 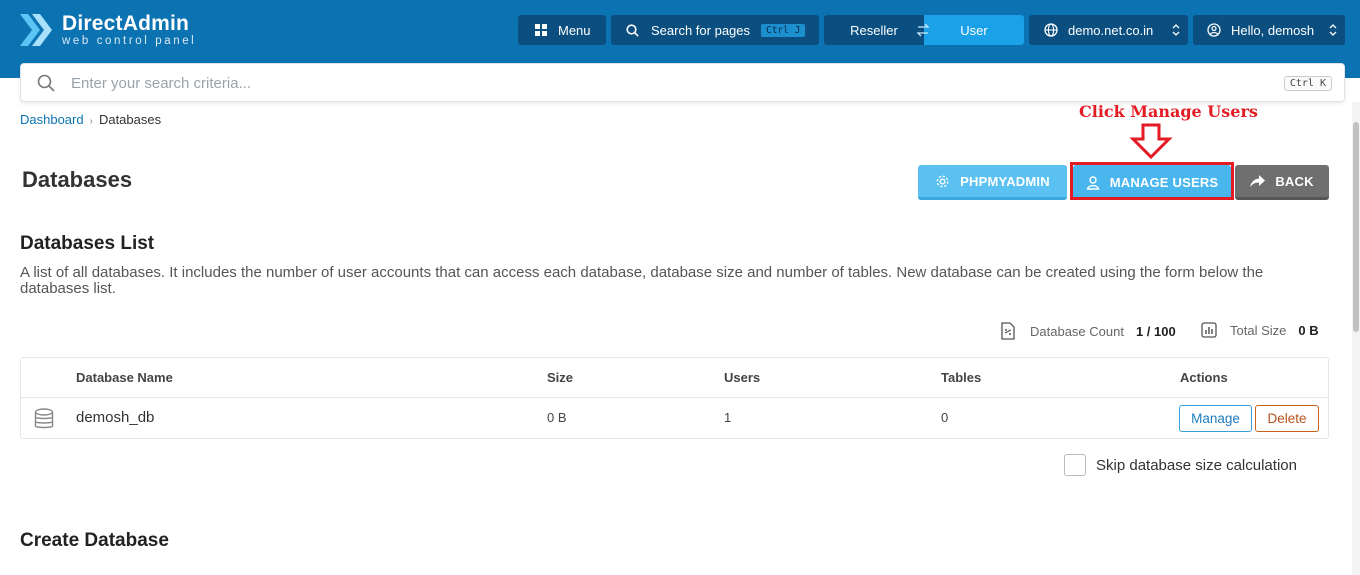 What do you see at coordinates (1152, 181) in the screenshot?
I see `annotation-highlight-box` at bounding box center [1152, 181].